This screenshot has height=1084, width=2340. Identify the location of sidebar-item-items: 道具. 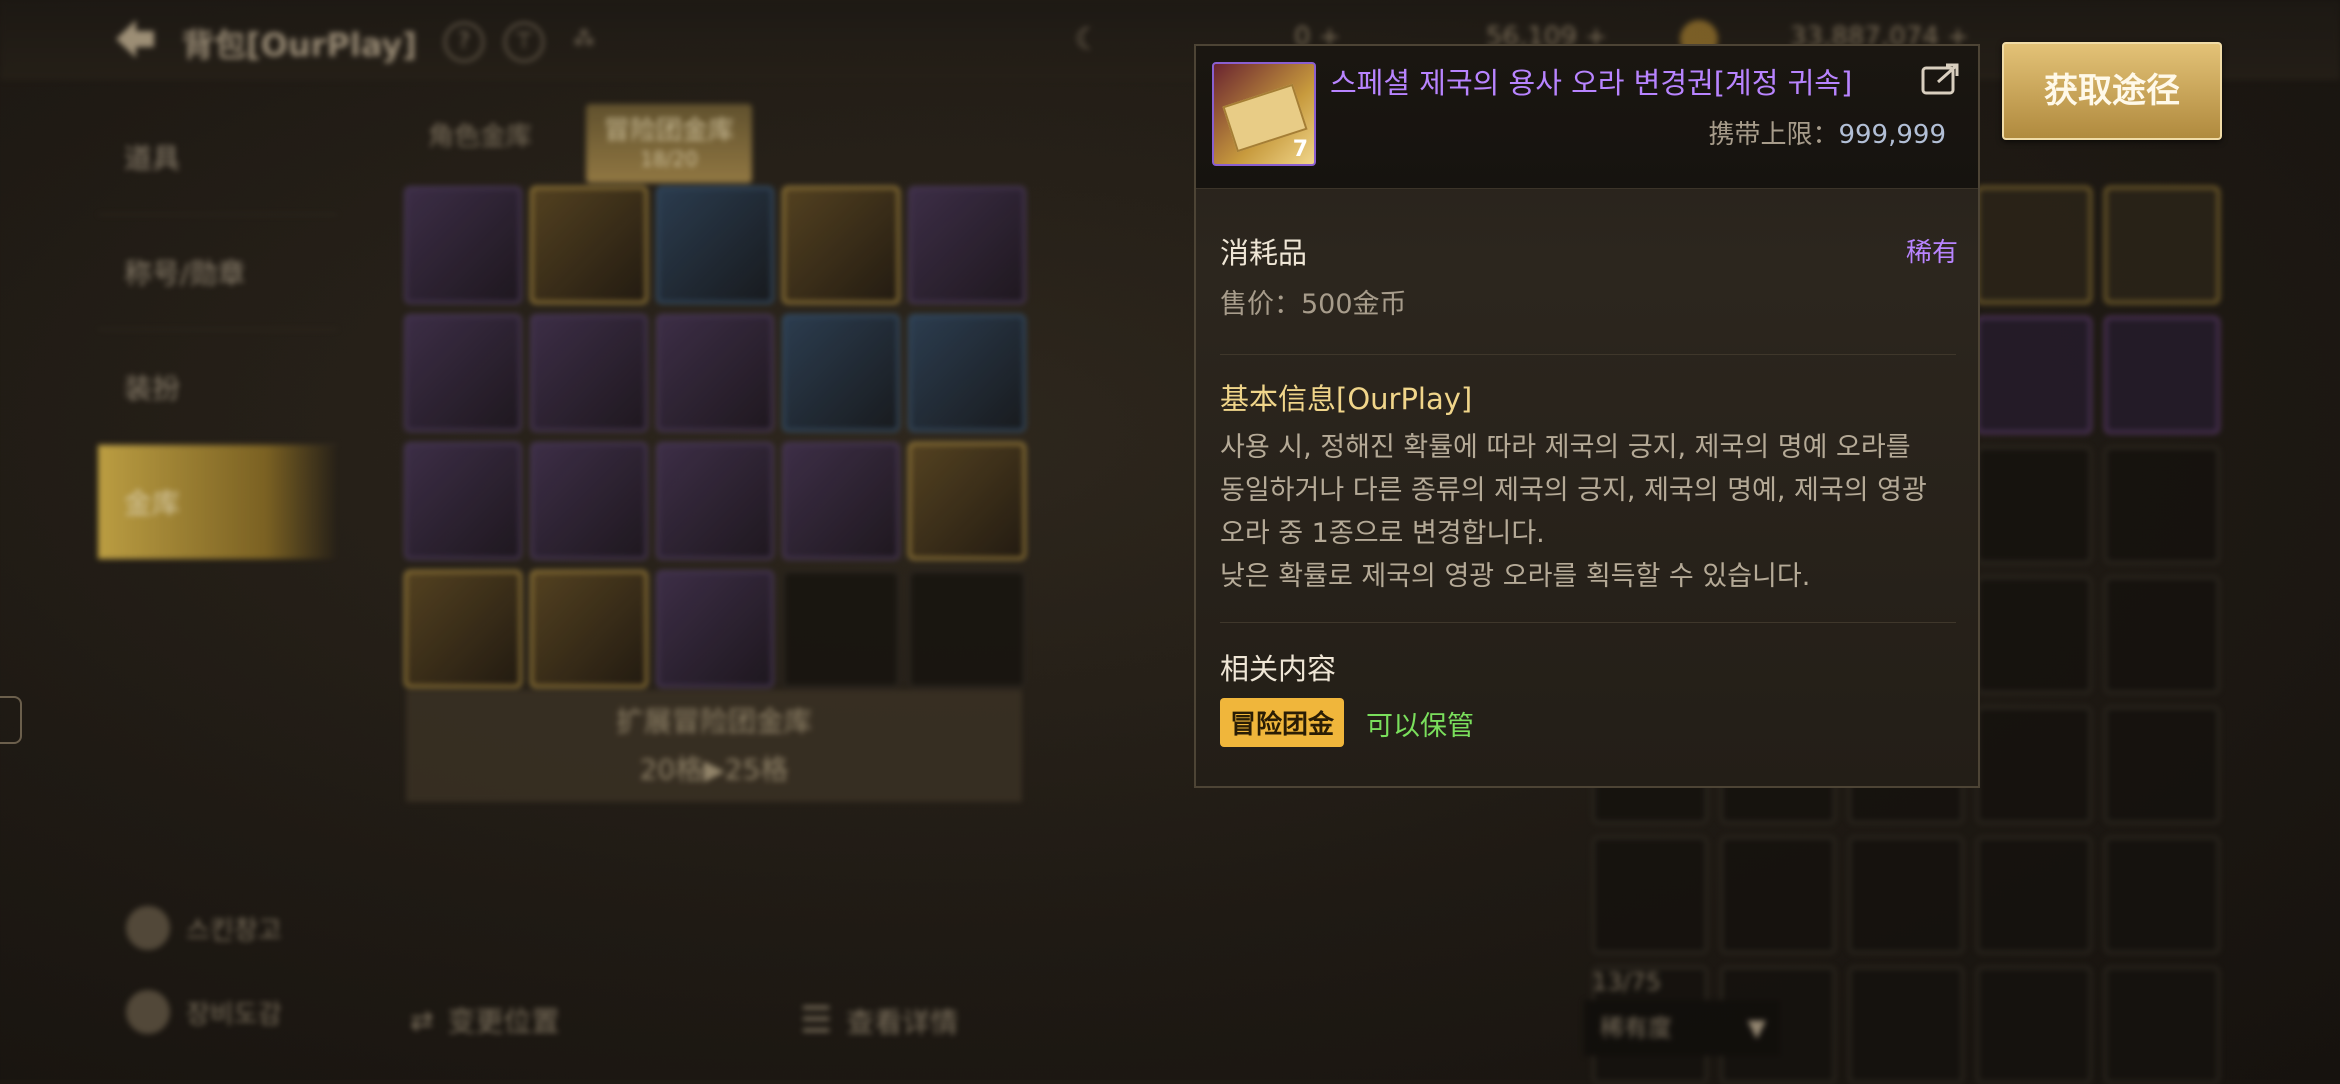
(218, 157).